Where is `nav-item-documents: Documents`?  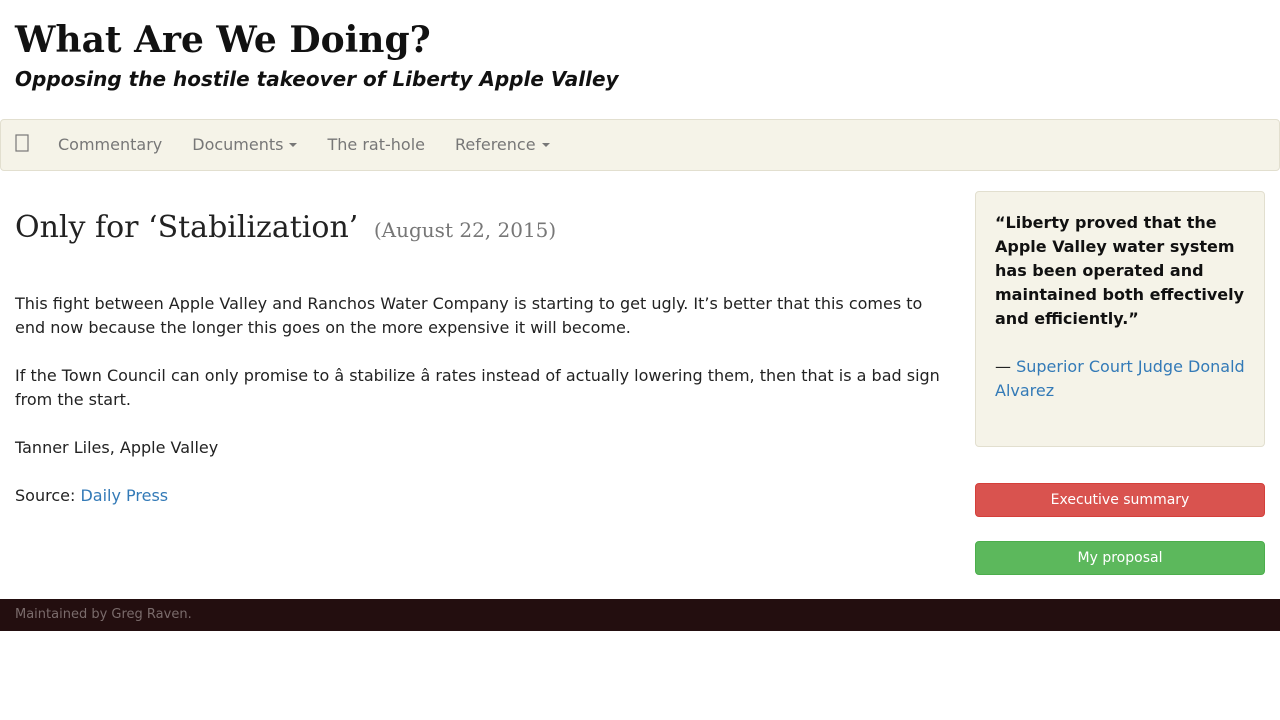
nav-item-documents: Documents is located at coordinates (244, 145).